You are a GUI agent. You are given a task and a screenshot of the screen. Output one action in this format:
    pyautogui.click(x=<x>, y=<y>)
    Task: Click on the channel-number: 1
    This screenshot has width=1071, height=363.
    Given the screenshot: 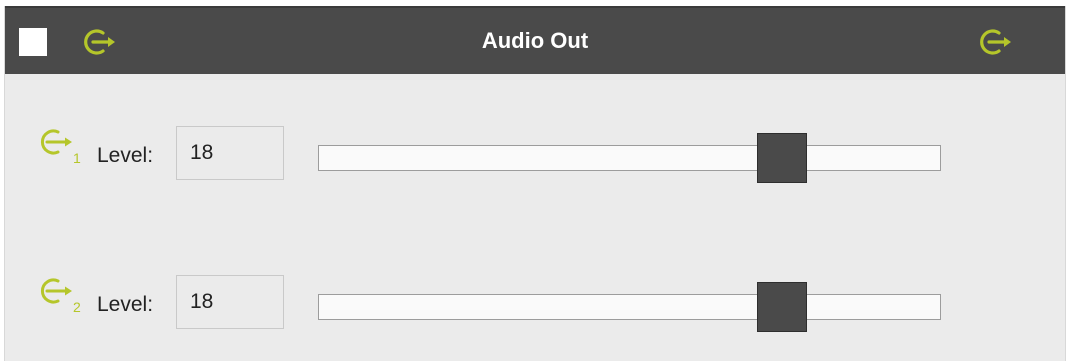 What is the action you would take?
    pyautogui.click(x=77, y=158)
    